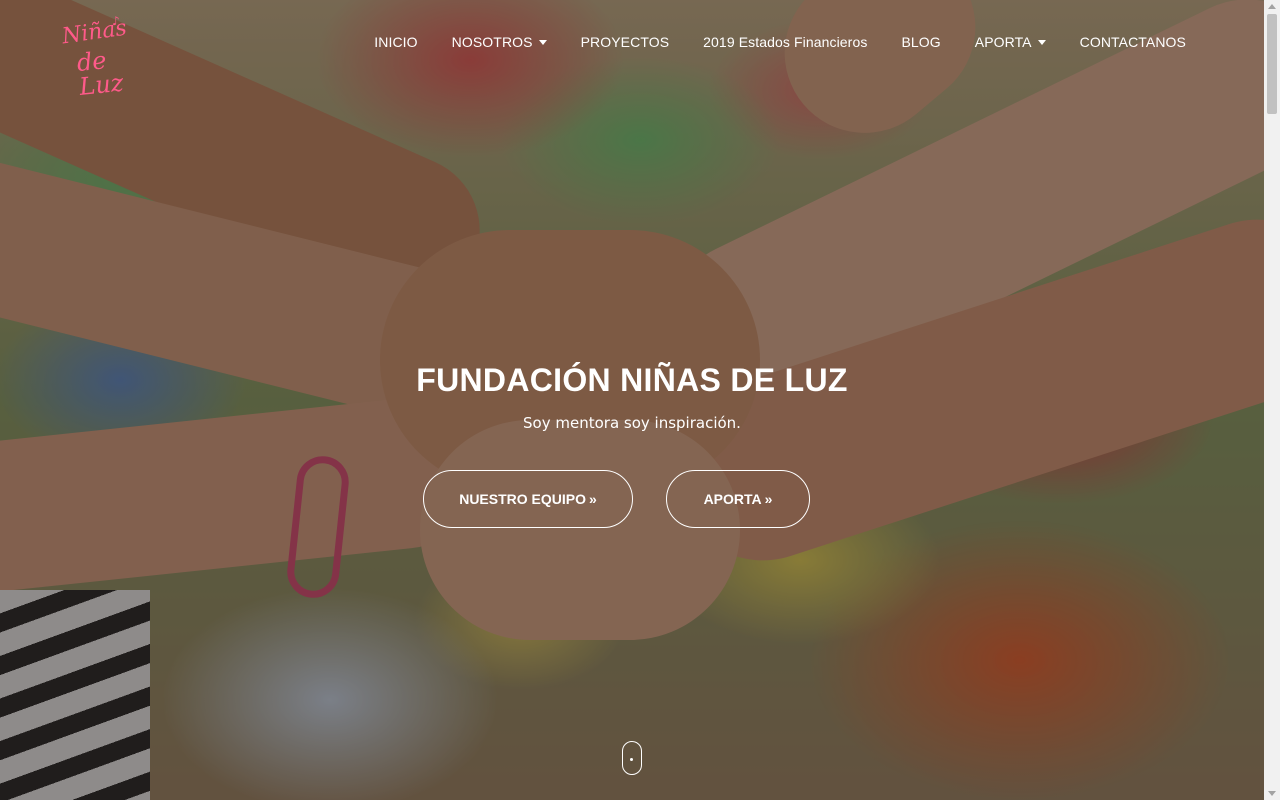 Image resolution: width=1280 pixels, height=800 pixels. I want to click on nuestro-equipo-button: NUESTRO EQUIPO », so click(528, 499).